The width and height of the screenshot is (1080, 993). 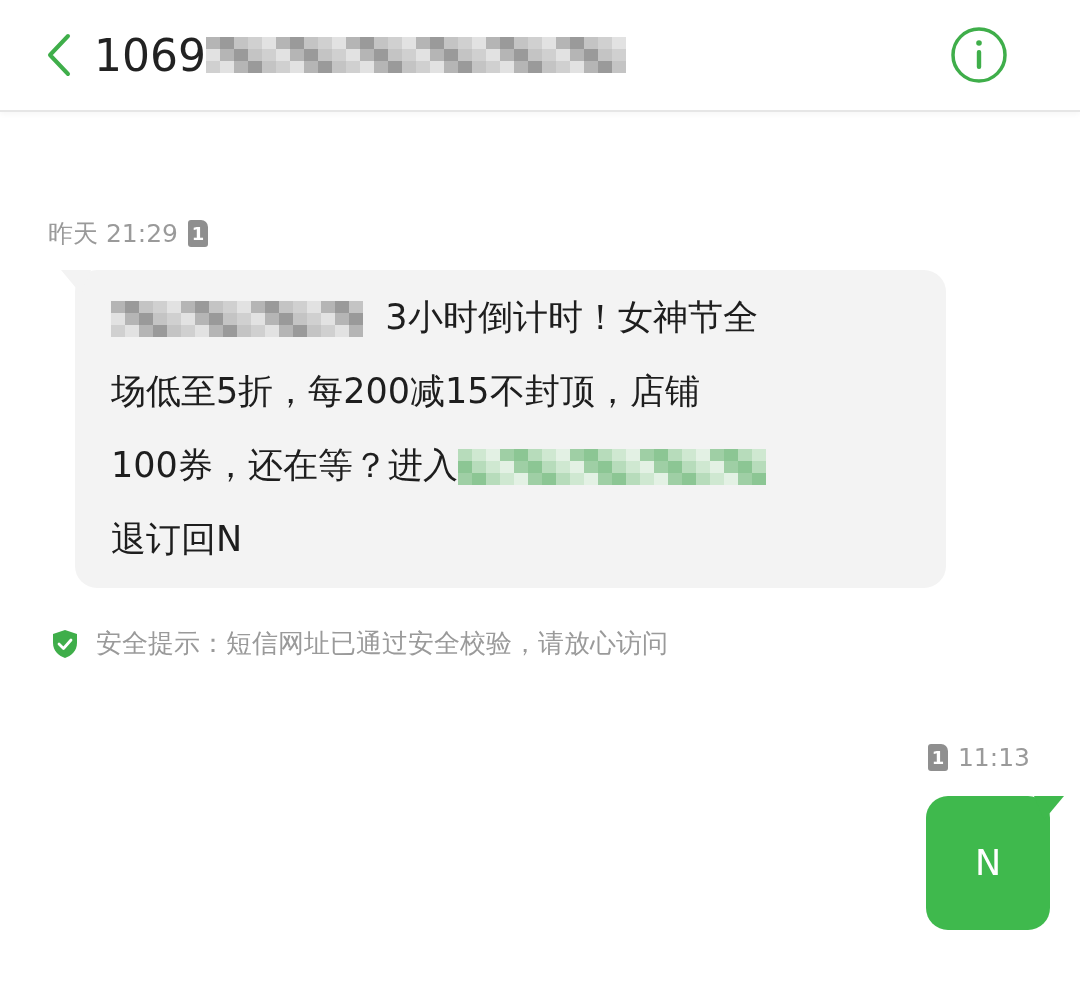 What do you see at coordinates (113, 234) in the screenshot?
I see `message-time: 昨天 21:29` at bounding box center [113, 234].